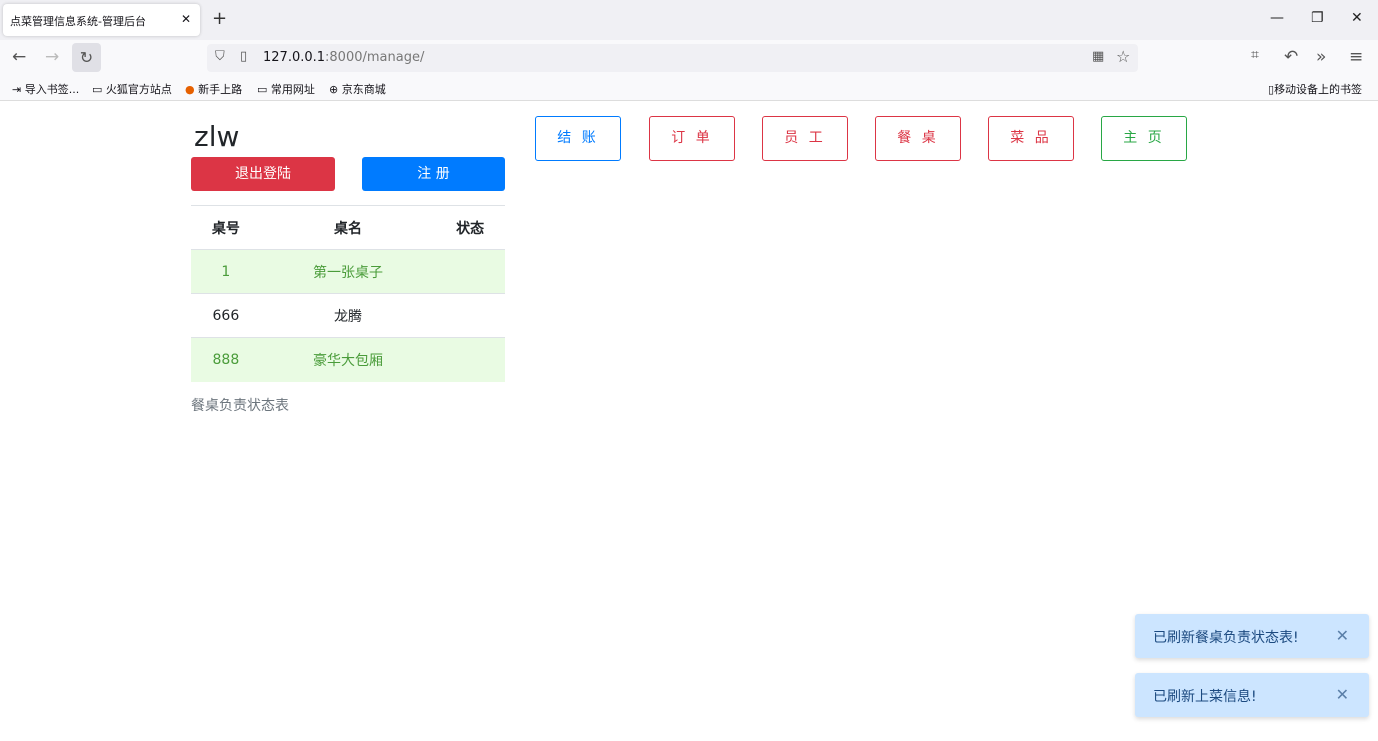 The height and width of the screenshot is (741, 1378). I want to click on toast-notification: 已刷新上菜信息! ✕, so click(1252, 695).